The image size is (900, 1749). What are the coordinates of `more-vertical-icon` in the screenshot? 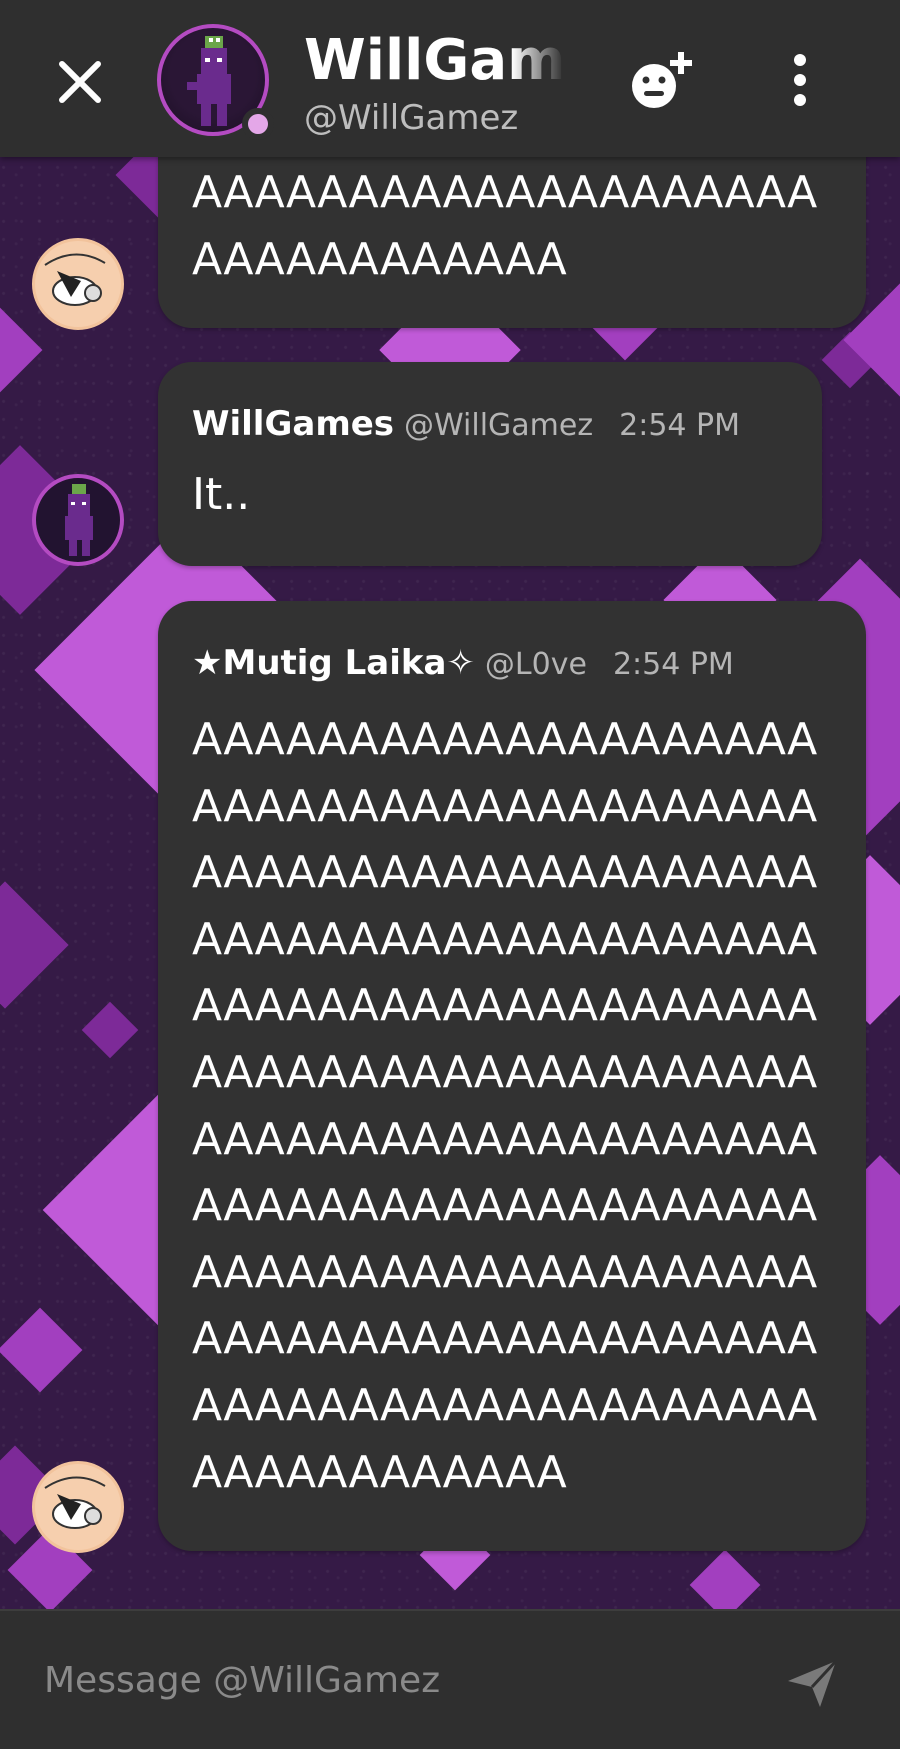 It's located at (800, 80).